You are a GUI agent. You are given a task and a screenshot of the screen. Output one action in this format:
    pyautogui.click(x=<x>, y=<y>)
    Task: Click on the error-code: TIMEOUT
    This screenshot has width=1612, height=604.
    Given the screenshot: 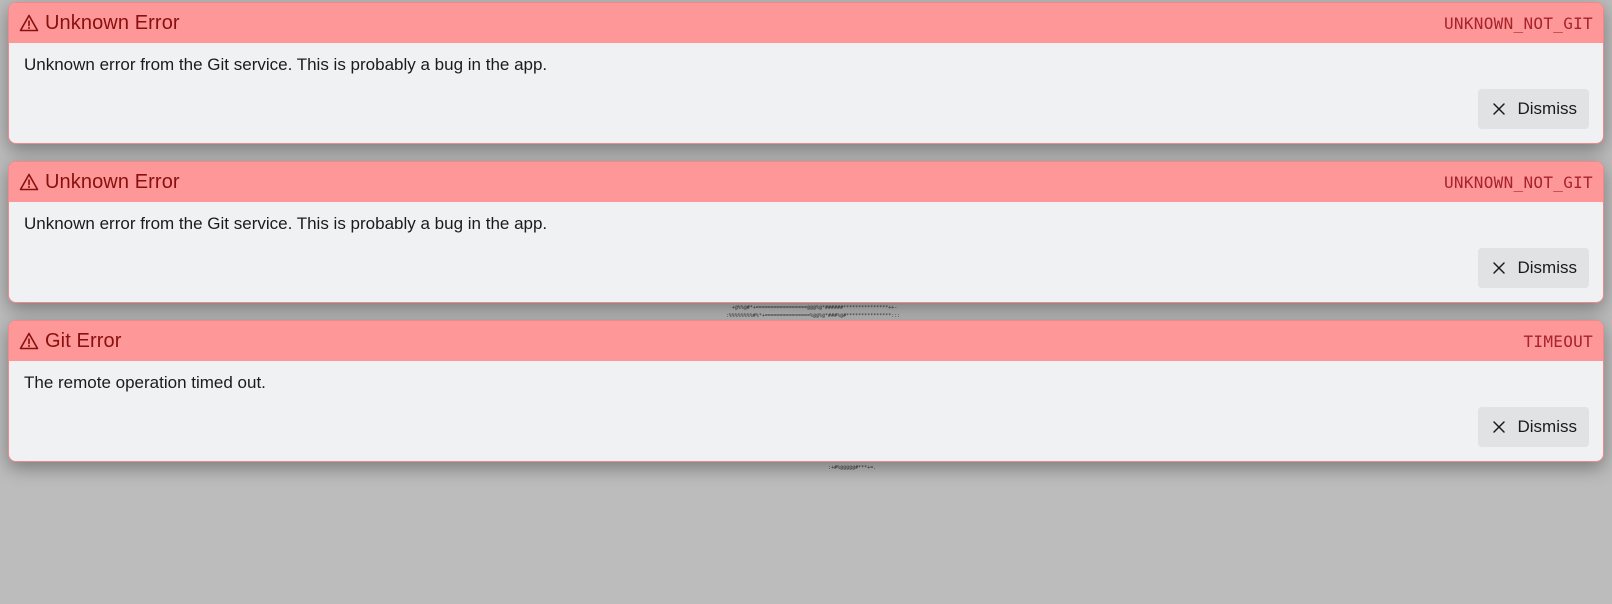 What is the action you would take?
    pyautogui.click(x=1558, y=341)
    